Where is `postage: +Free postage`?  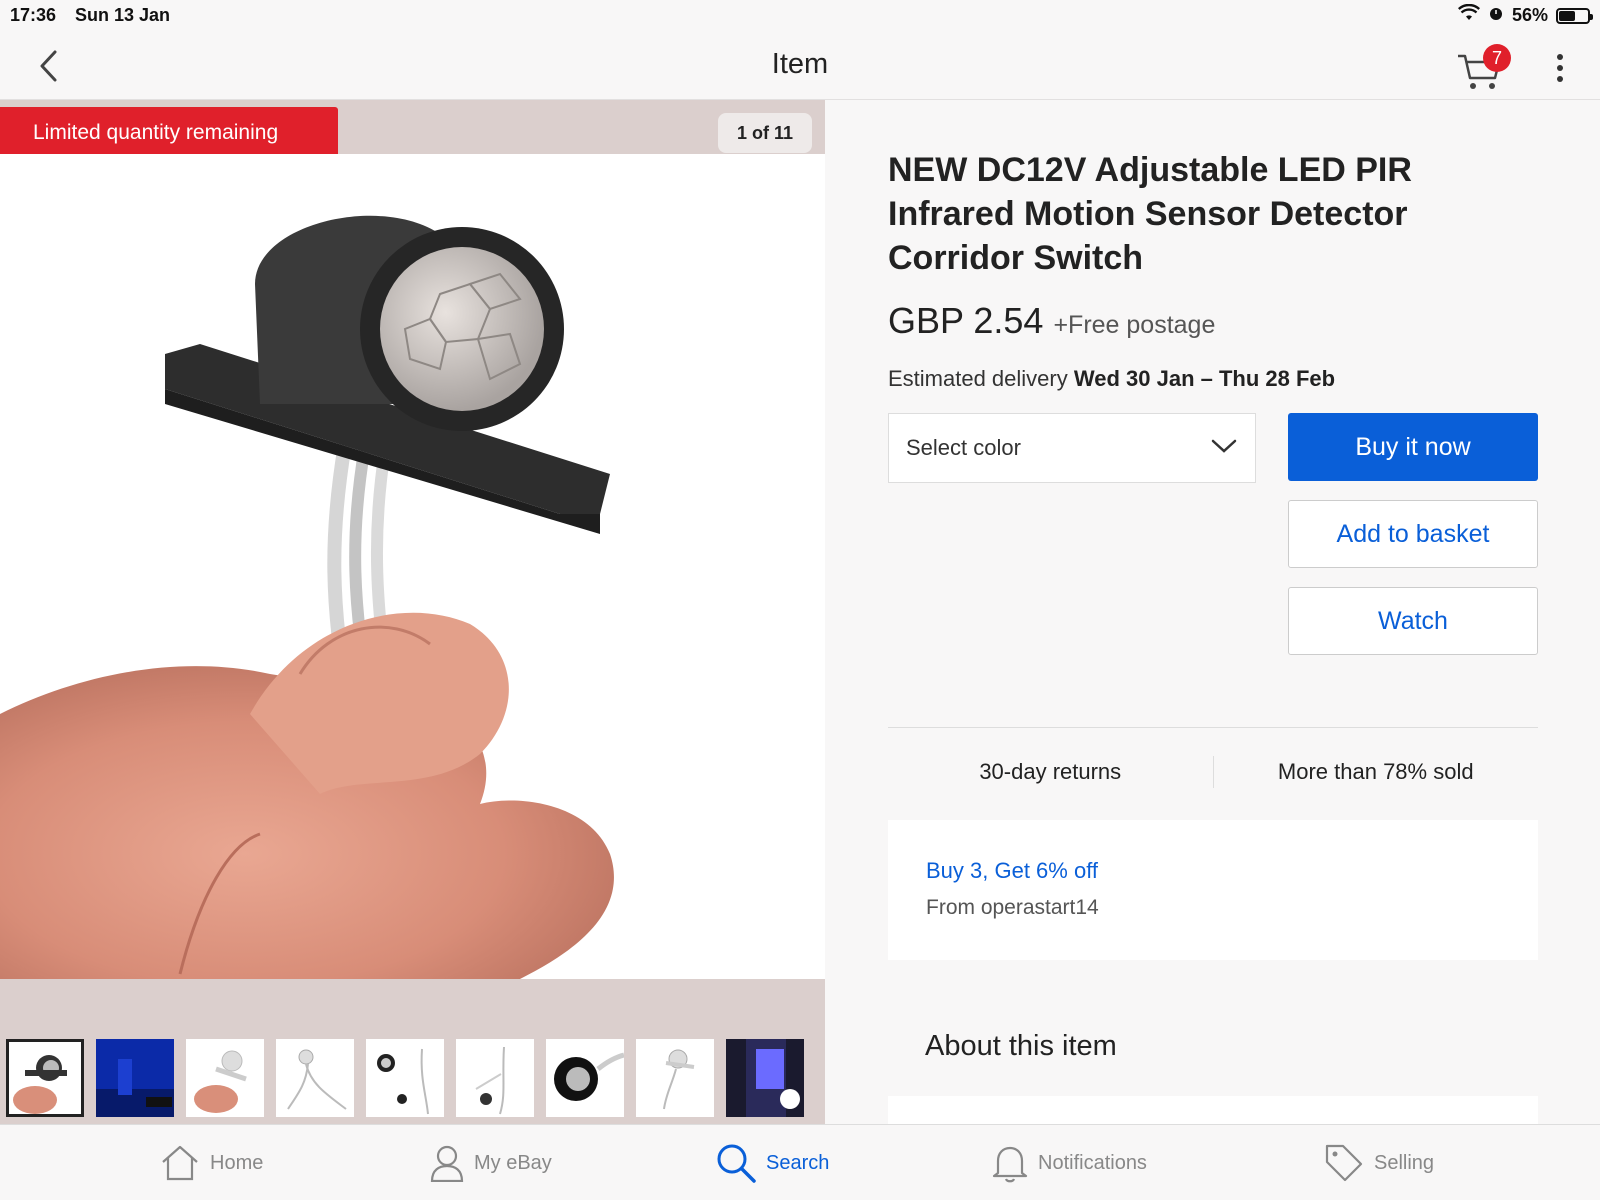
postage: +Free postage is located at coordinates (1134, 325).